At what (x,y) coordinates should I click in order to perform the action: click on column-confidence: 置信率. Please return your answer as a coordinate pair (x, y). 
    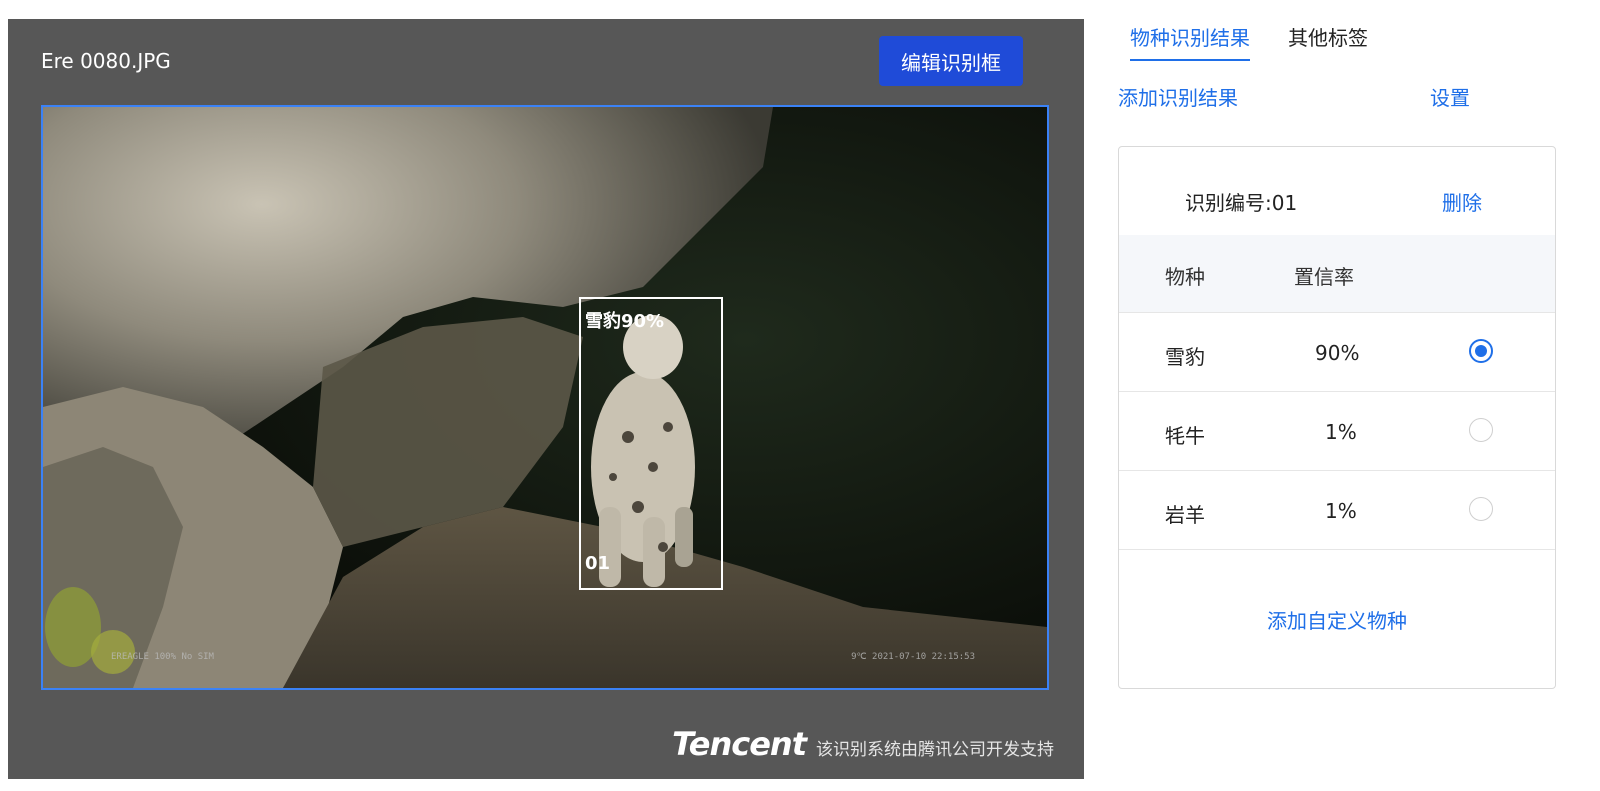
    Looking at the image, I should click on (1324, 277).